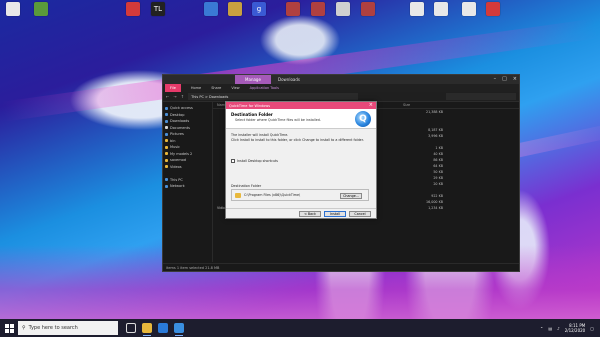  I want to click on file-size: 29 KB, so click(438, 178).